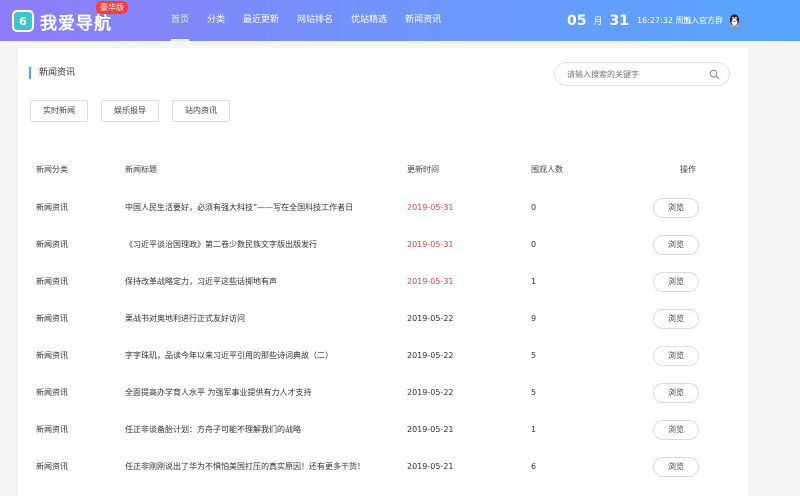 The height and width of the screenshot is (496, 800). What do you see at coordinates (266, 318) in the screenshot?
I see `row-title: 栗战书对奥地利进行正式友好访问` at bounding box center [266, 318].